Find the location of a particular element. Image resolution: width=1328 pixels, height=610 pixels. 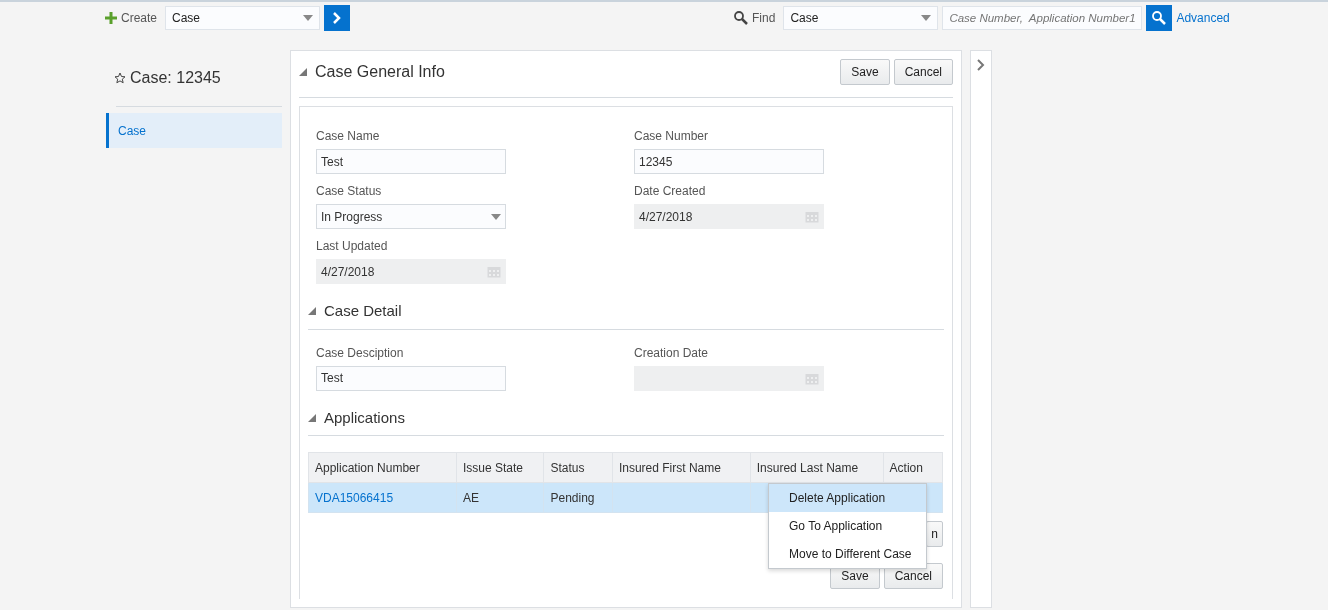

field-label: Case Desciption is located at coordinates (360, 353).